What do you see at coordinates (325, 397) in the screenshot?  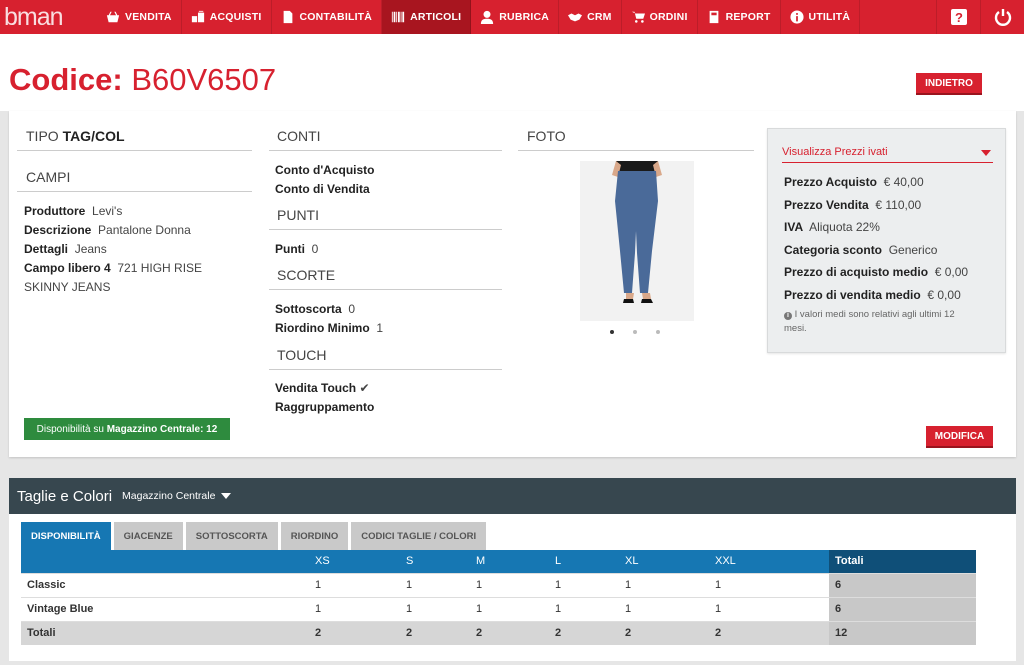 I see `touch-fields: Vendita Touch ✔ Raggruppamento` at bounding box center [325, 397].